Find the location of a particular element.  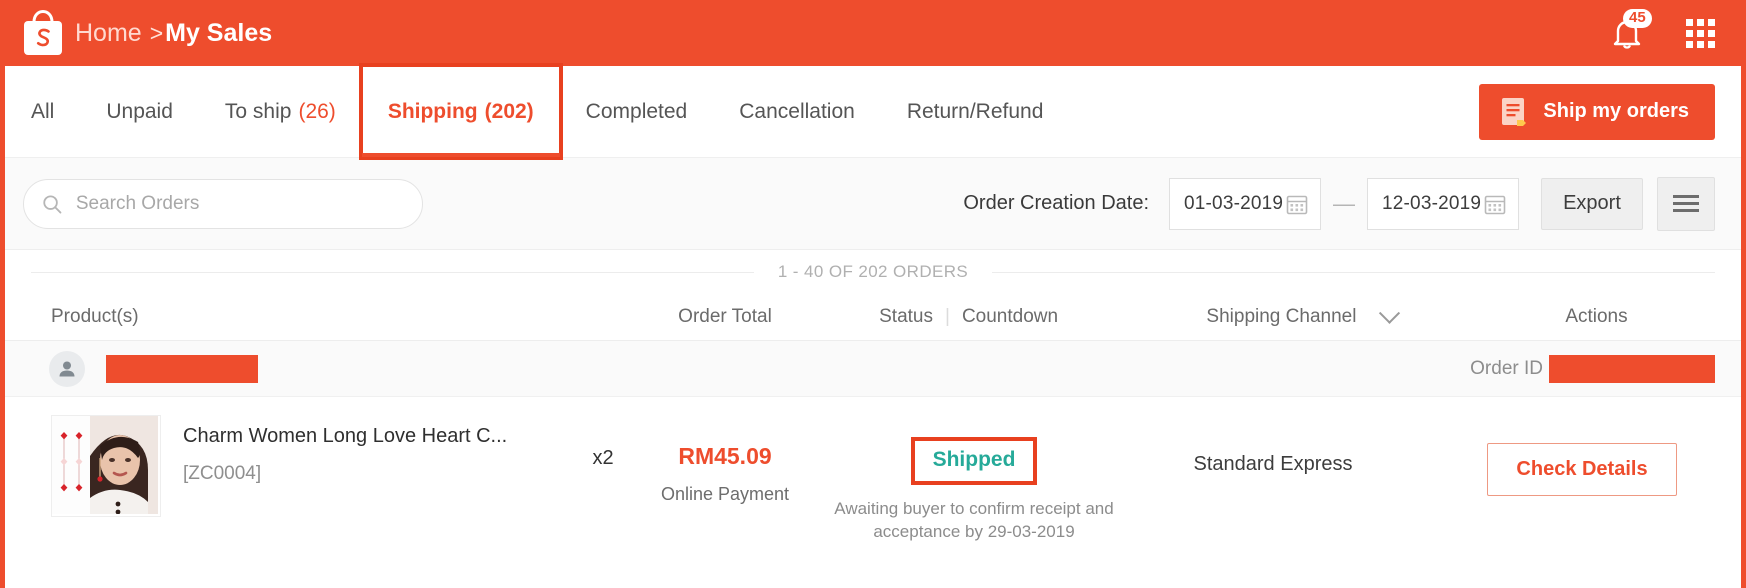

column-header-shipping-channel: Shipping Channel is located at coordinates (1302, 315).